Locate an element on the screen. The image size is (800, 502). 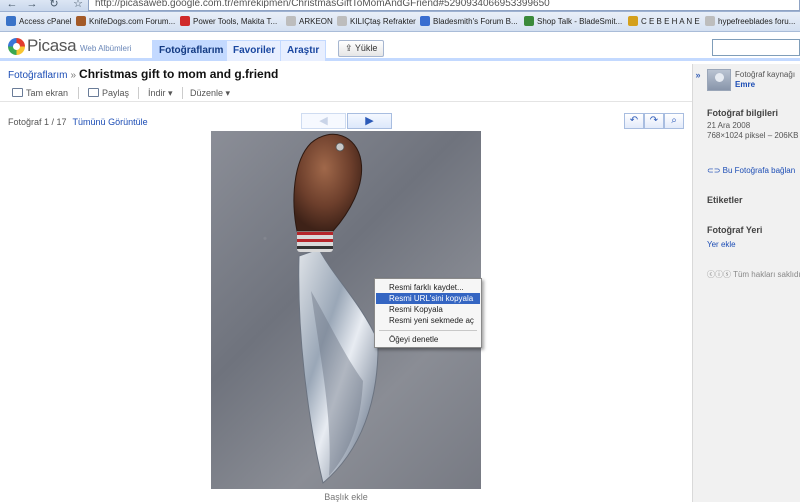
share-button: Paylaş is located at coordinates (108, 93).